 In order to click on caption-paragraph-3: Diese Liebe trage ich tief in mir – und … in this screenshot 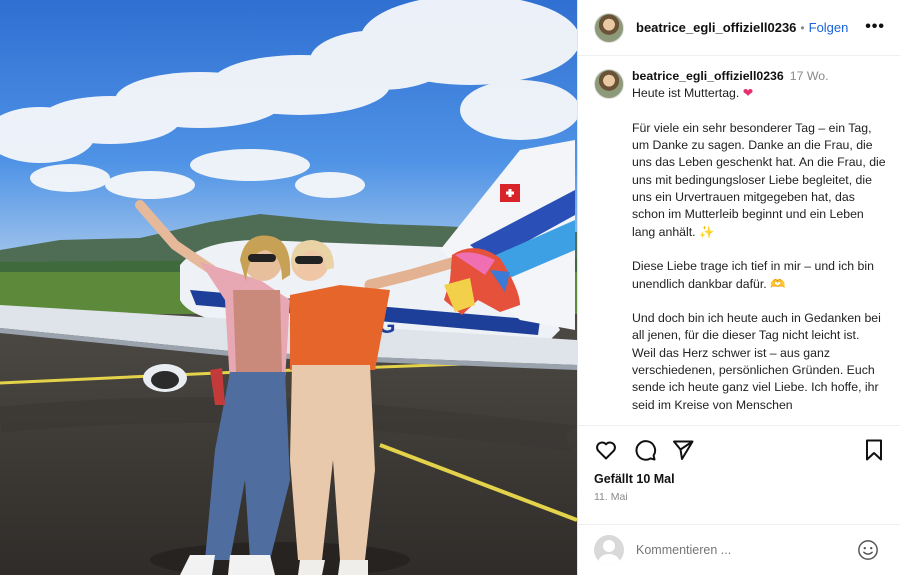, I will do `click(753, 275)`.